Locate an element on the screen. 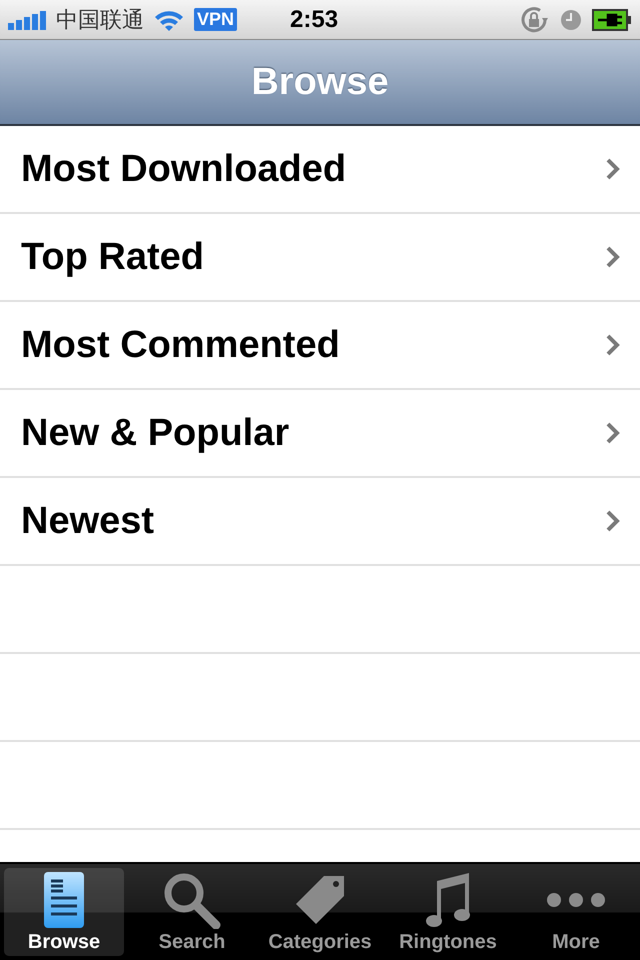 The height and width of the screenshot is (960, 640). document-icon is located at coordinates (64, 900).